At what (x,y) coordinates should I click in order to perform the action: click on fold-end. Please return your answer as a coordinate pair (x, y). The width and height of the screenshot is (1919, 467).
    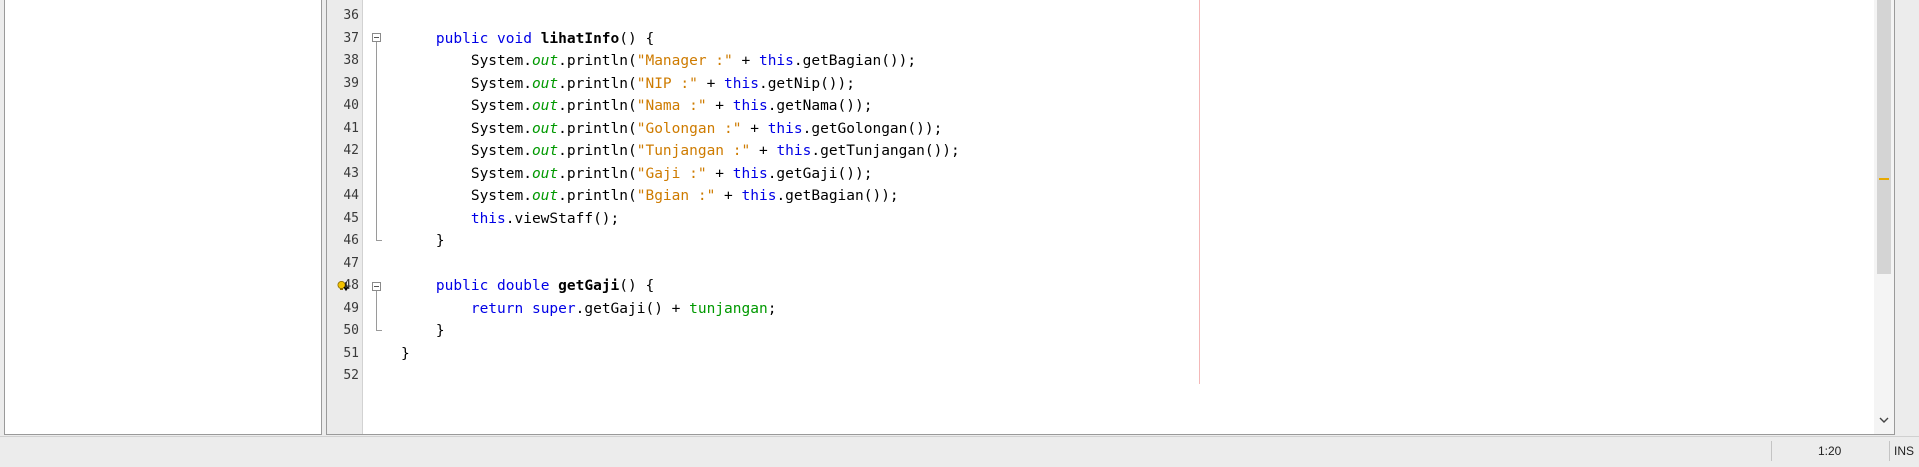
    Looking at the image, I should click on (379, 240).